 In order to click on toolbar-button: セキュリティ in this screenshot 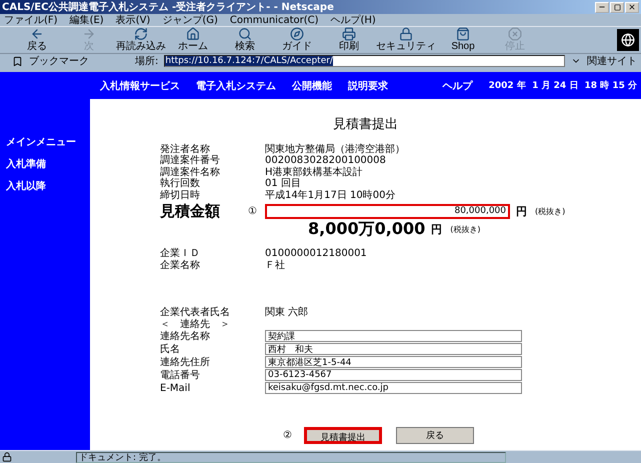, I will do `click(406, 40)`.